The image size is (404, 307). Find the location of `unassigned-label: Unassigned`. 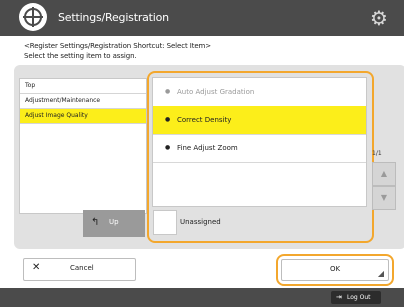

unassigned-label: Unassigned is located at coordinates (200, 222).